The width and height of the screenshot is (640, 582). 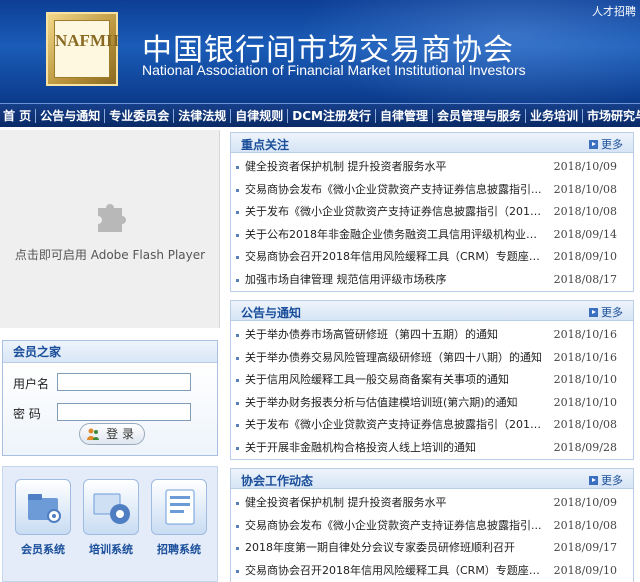 What do you see at coordinates (395, 448) in the screenshot?
I see `news-title: 关于开展非金融机构合格投资人线上培训的通知` at bounding box center [395, 448].